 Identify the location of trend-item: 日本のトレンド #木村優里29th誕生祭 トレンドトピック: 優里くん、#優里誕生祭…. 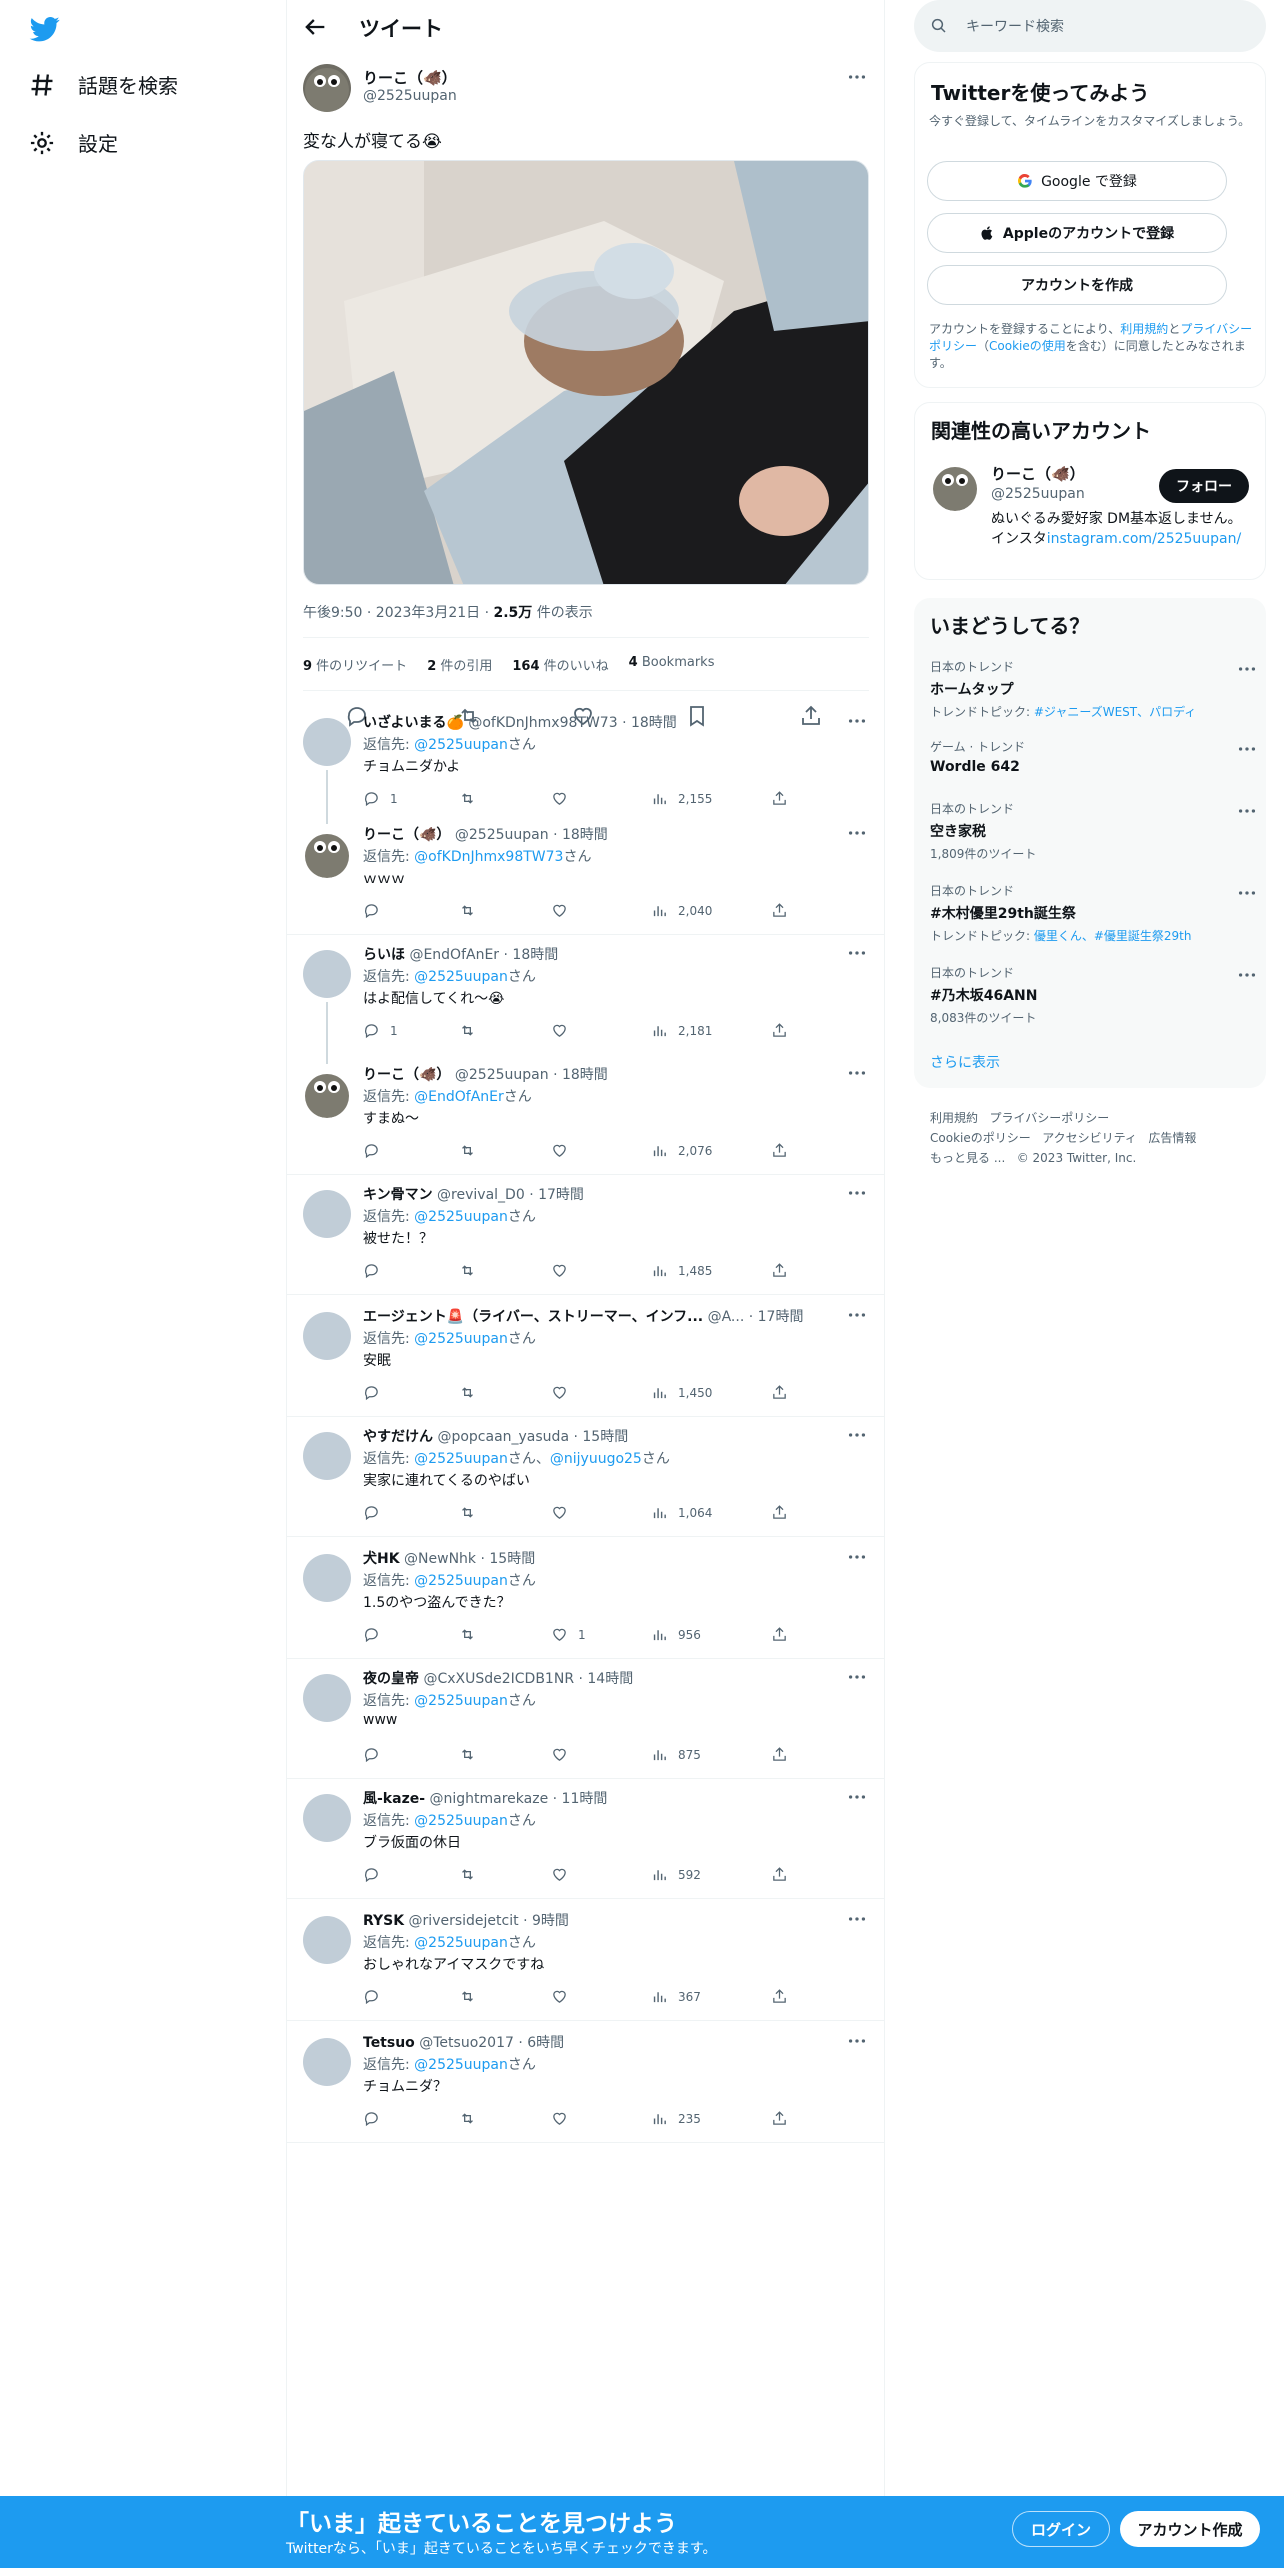
(1093, 913).